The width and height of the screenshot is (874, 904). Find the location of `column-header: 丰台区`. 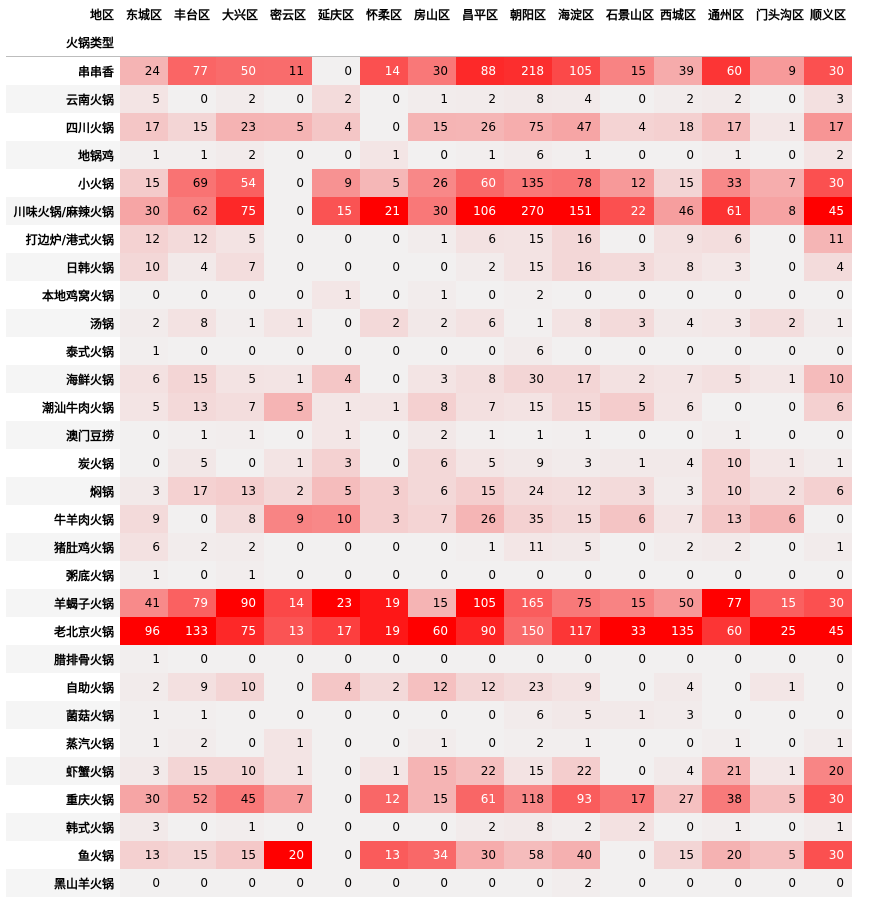

column-header: 丰台区 is located at coordinates (192, 14).